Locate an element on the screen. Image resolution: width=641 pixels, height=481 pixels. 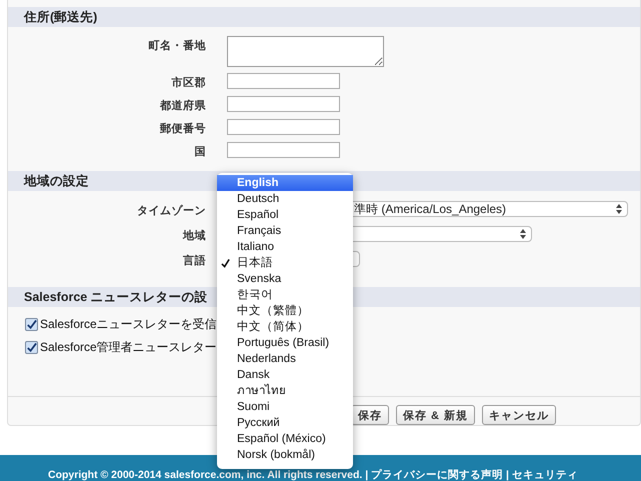
field-label: 都道府県 is located at coordinates (182, 105).